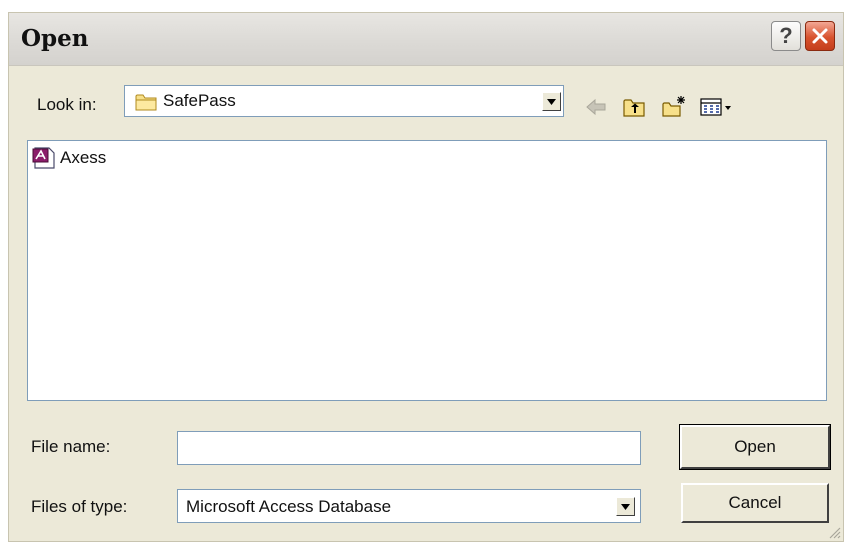  I want to click on file-item-axess: Axess, so click(69, 158).